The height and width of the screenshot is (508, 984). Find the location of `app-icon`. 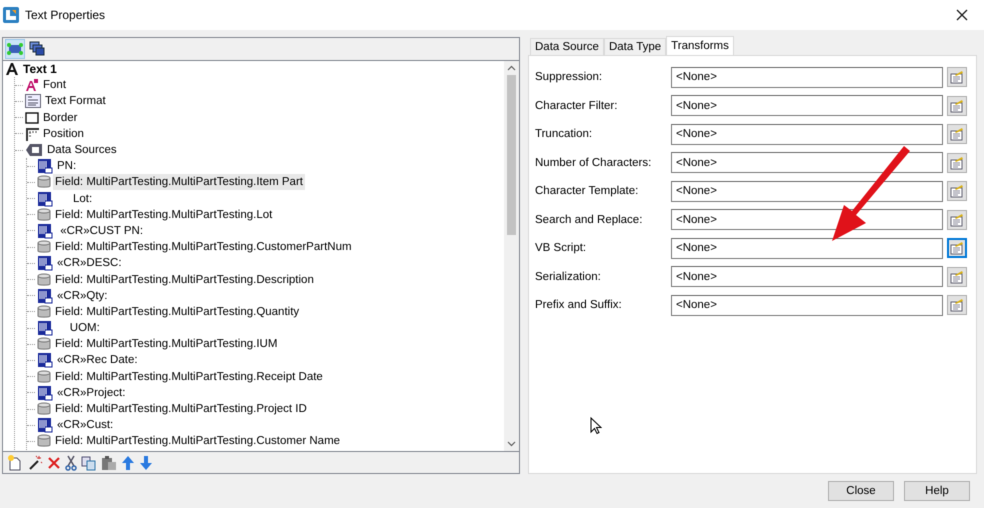

app-icon is located at coordinates (11, 15).